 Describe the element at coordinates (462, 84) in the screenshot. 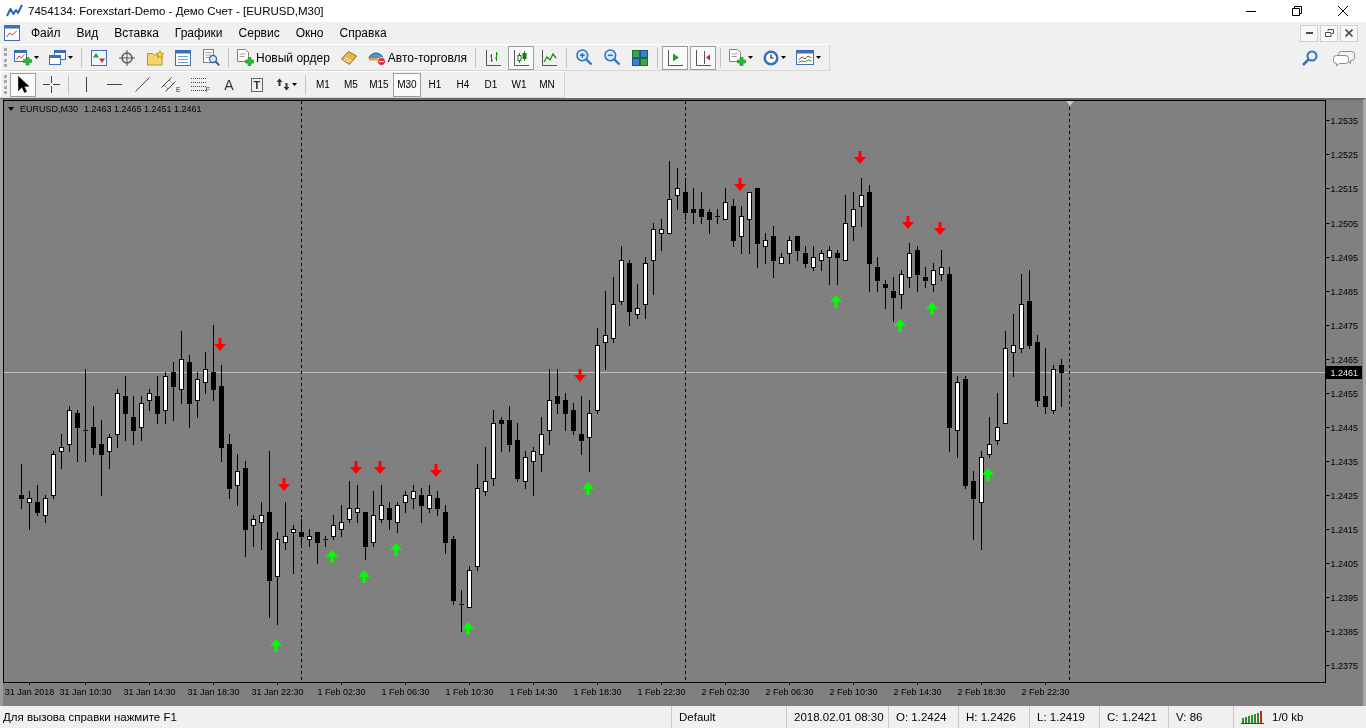

I see `period-button: H4` at that location.